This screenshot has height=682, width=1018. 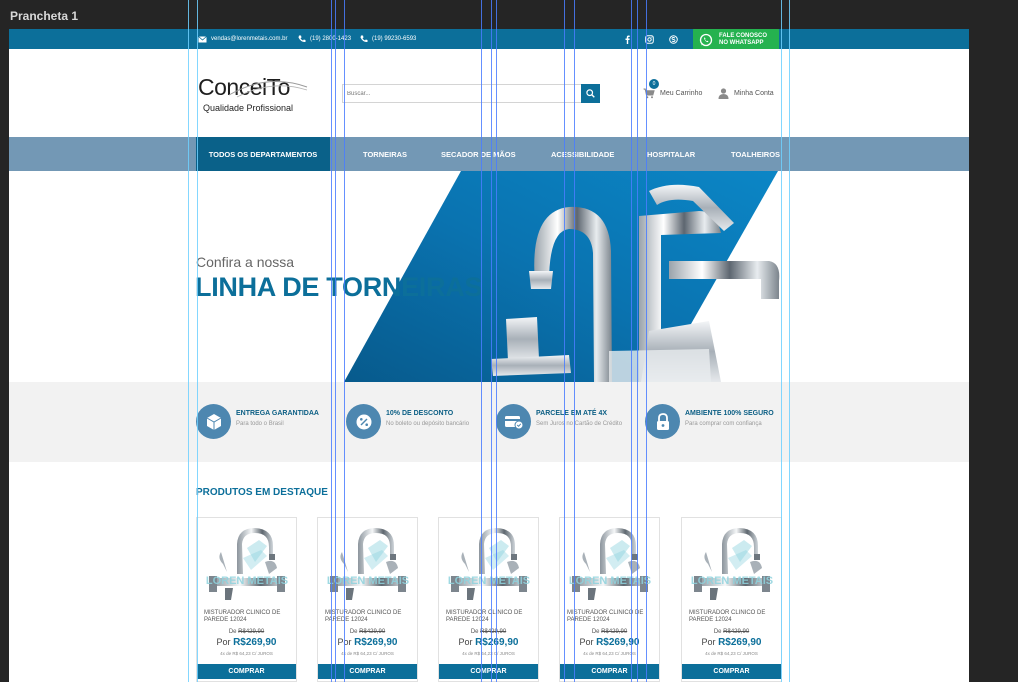 I want to click on logo-subtitle: Qualidade Profissional, so click(x=248, y=108).